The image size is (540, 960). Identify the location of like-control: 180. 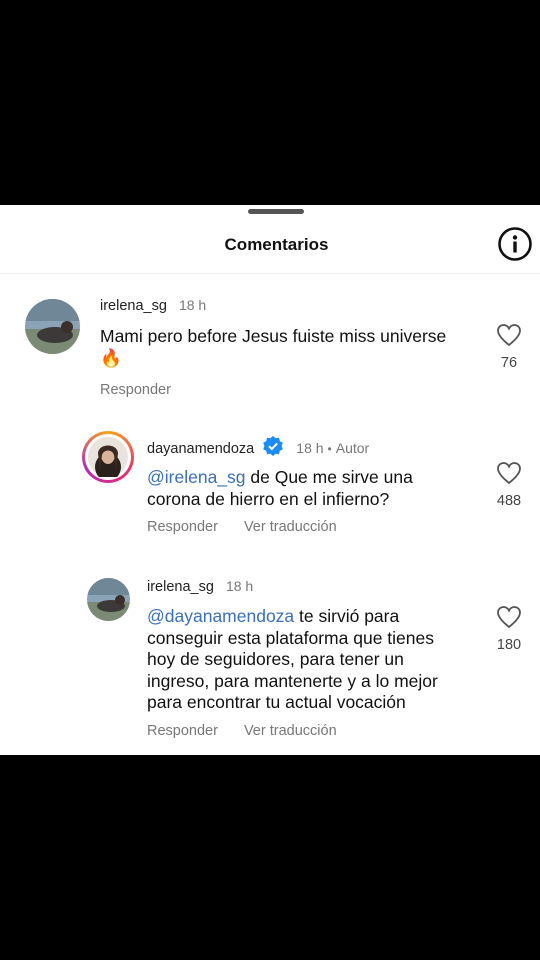
(509, 629).